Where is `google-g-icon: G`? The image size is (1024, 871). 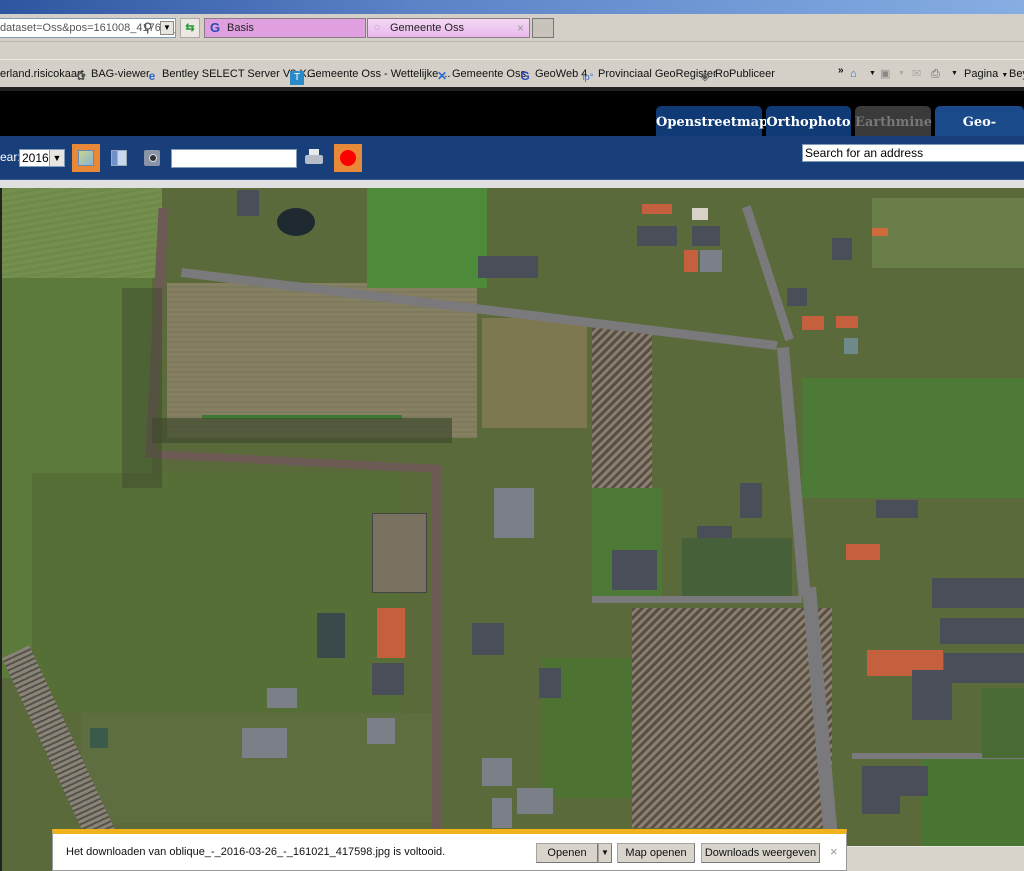 google-g-icon: G is located at coordinates (215, 27).